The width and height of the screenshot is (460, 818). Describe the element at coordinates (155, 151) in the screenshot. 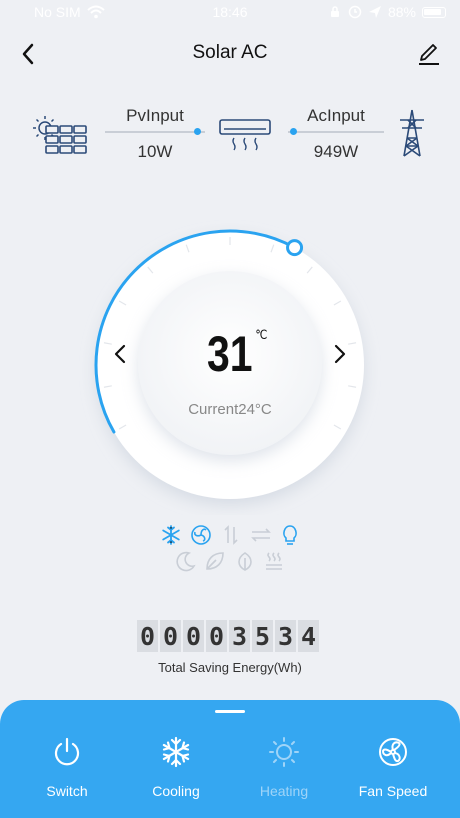

I see `pv-input-value: 10W` at that location.